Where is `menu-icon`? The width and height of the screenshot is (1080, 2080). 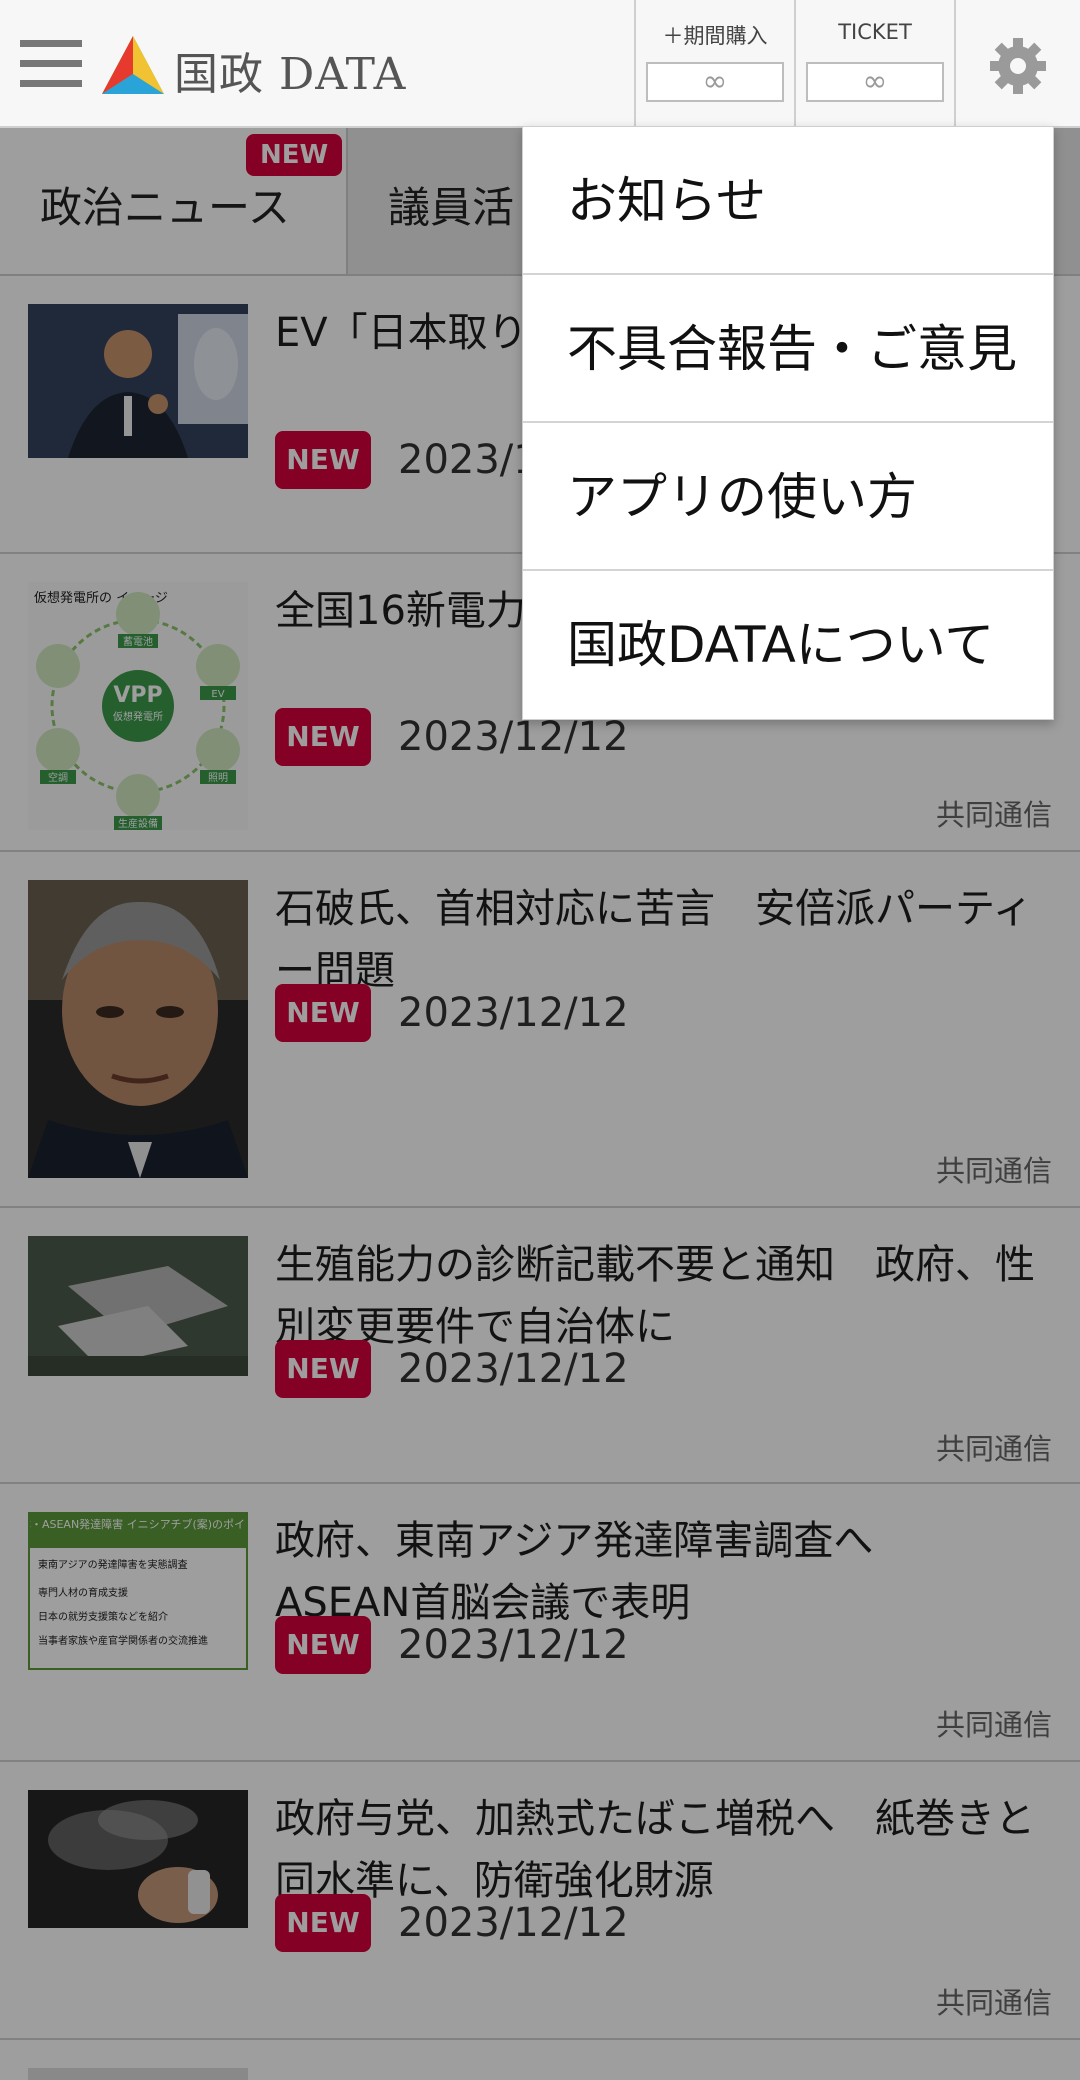 menu-icon is located at coordinates (52, 64).